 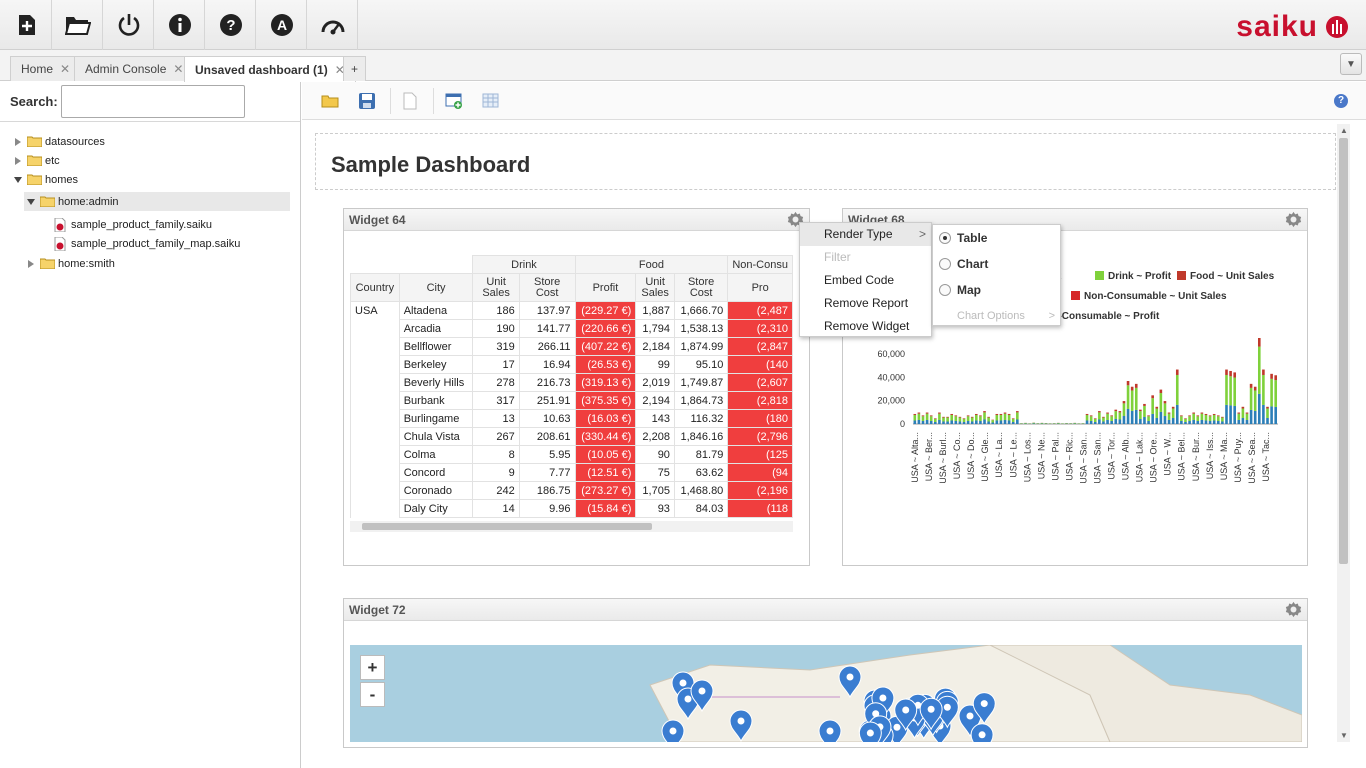 What do you see at coordinates (865, 234) in the screenshot?
I see `menu-item-render-type: Render Type >` at bounding box center [865, 234].